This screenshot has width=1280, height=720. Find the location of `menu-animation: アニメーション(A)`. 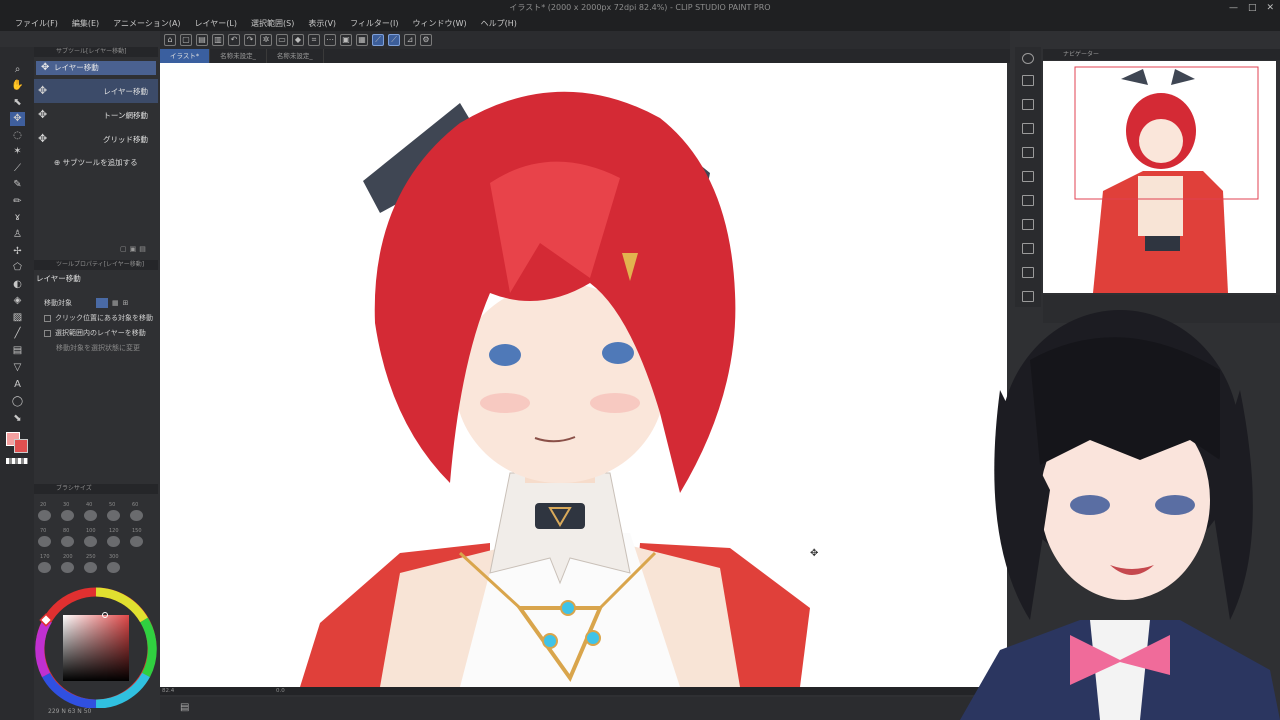

menu-animation: アニメーション(A) is located at coordinates (146, 23).